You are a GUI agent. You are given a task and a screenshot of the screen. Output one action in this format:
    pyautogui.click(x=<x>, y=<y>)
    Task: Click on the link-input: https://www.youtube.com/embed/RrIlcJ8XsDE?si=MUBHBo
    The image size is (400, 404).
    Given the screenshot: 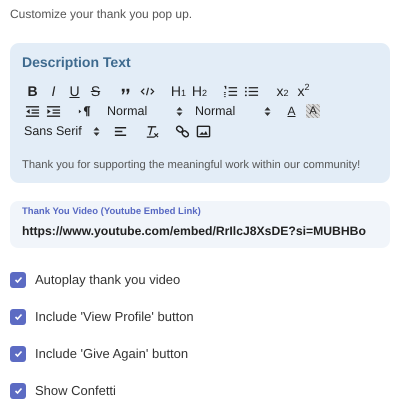 What is the action you would take?
    pyautogui.click(x=200, y=231)
    